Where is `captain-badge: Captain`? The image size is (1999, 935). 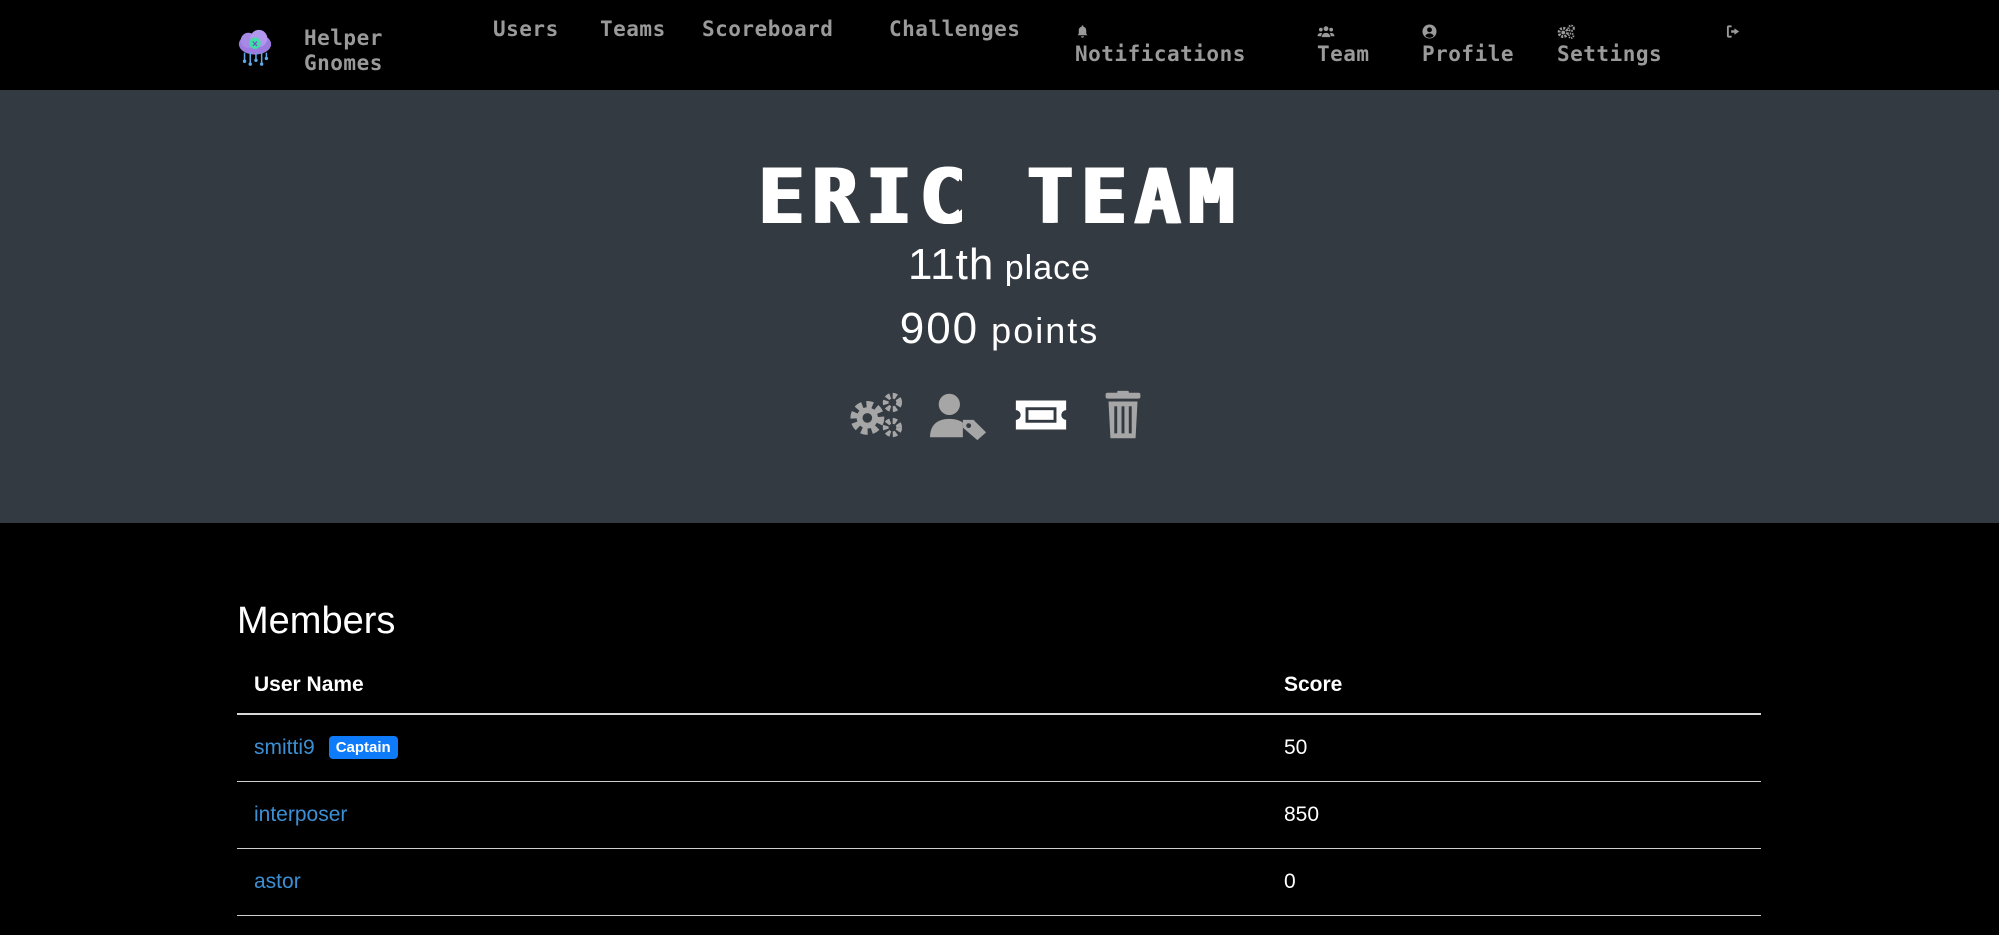
captain-badge: Captain is located at coordinates (363, 747).